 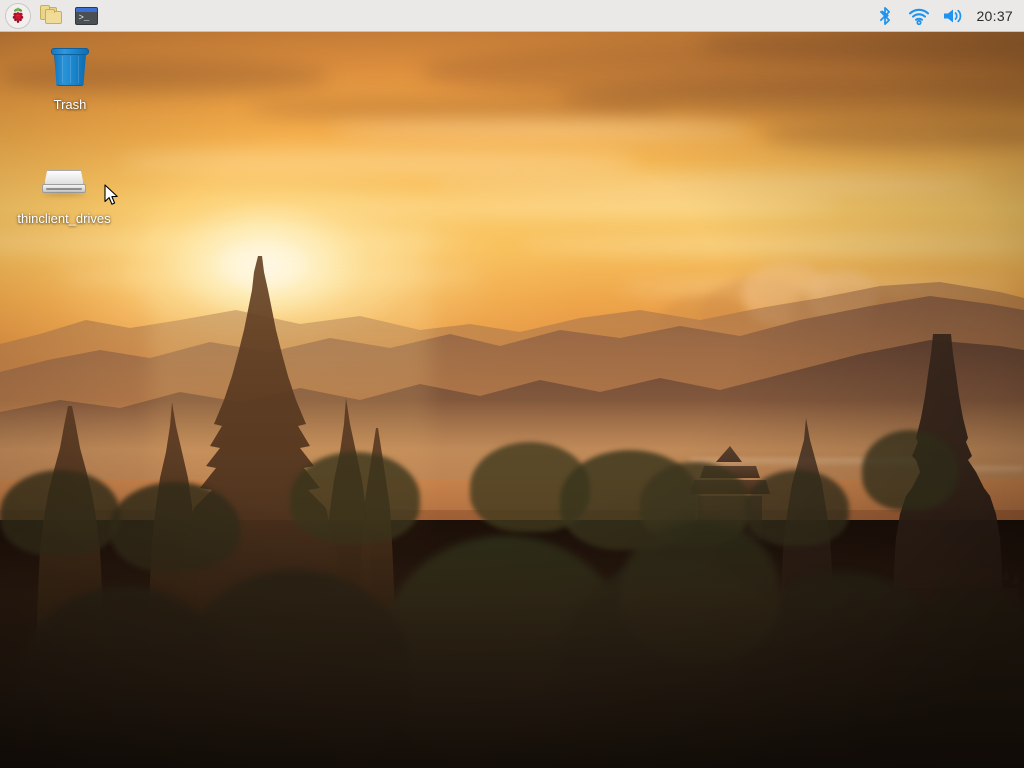 What do you see at coordinates (70, 68) in the screenshot?
I see `trash-icon` at bounding box center [70, 68].